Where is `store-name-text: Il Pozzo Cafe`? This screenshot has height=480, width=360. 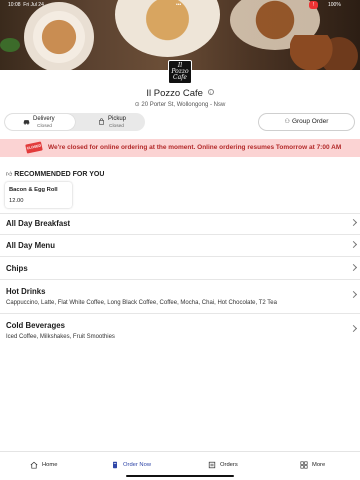
store-name-text: Il Pozzo Cafe is located at coordinates (174, 93).